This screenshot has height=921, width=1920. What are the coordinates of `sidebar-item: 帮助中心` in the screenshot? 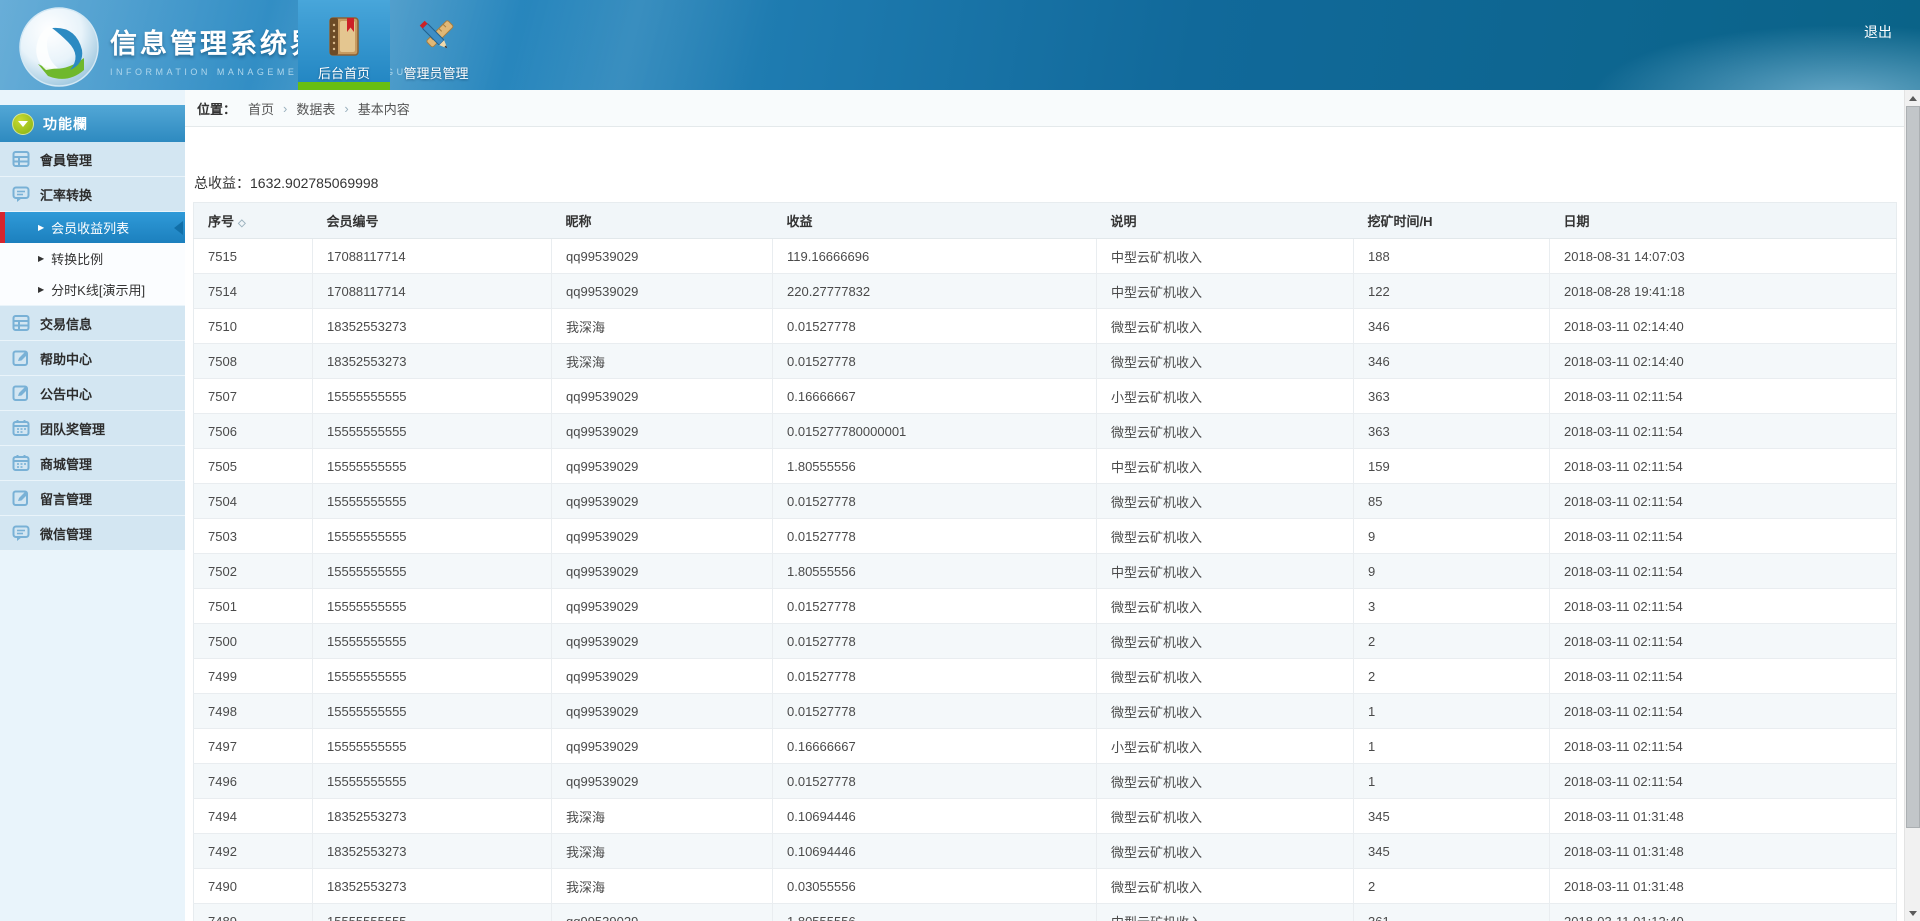 It's located at (92, 358).